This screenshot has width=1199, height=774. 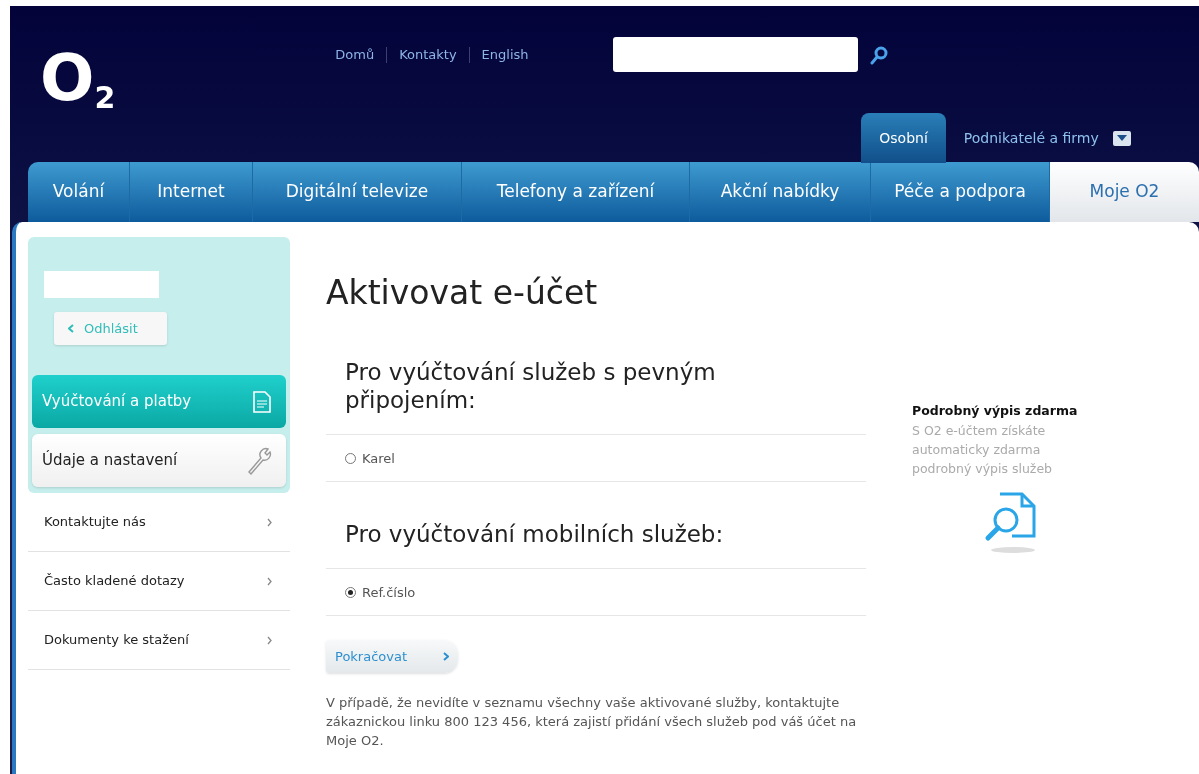 I want to click on sidebar-link: Často kladené dotazy, so click(x=159, y=581).